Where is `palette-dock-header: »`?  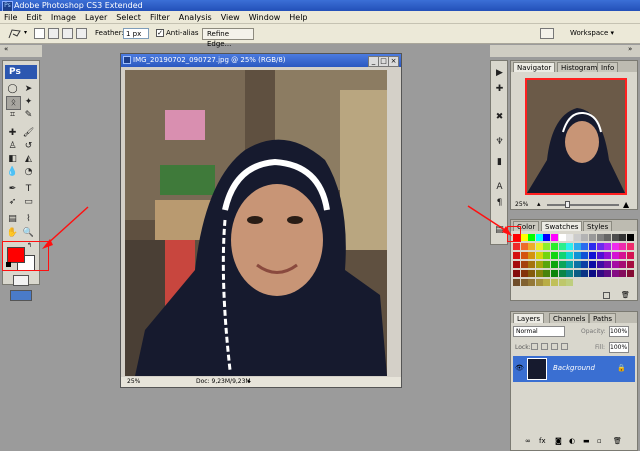
palette-dock-header: » is located at coordinates (565, 51).